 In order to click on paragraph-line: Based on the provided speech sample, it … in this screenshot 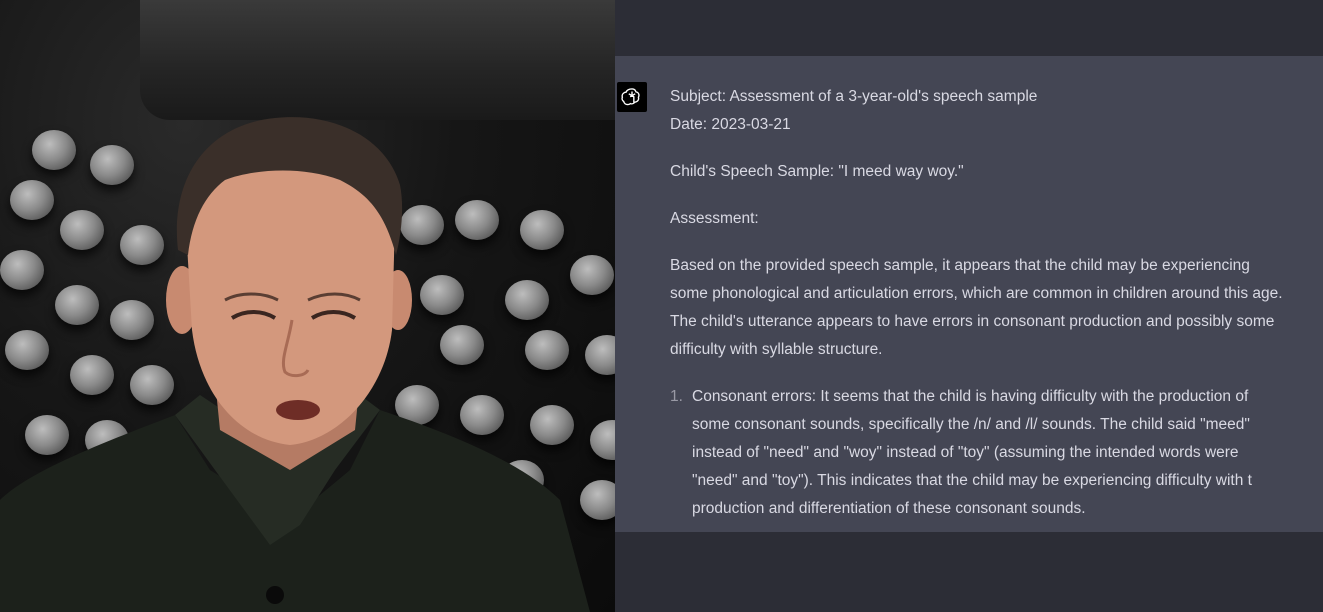, I will do `click(960, 265)`.